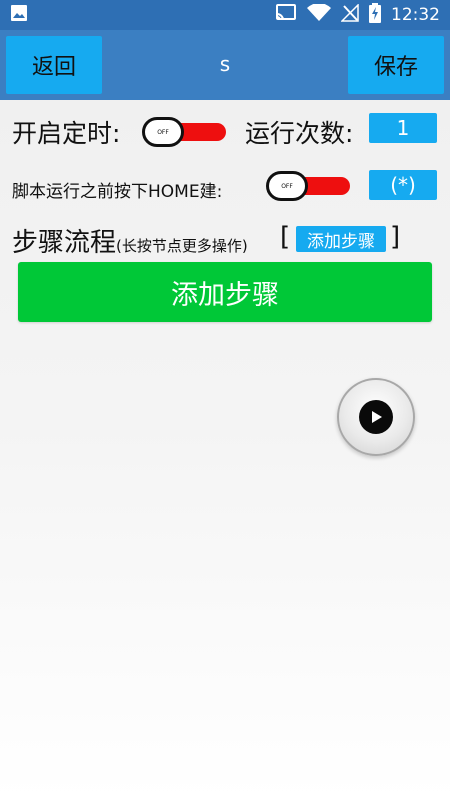  Describe the element at coordinates (309, 186) in the screenshot. I see `home-key-toggle: OFF` at that location.